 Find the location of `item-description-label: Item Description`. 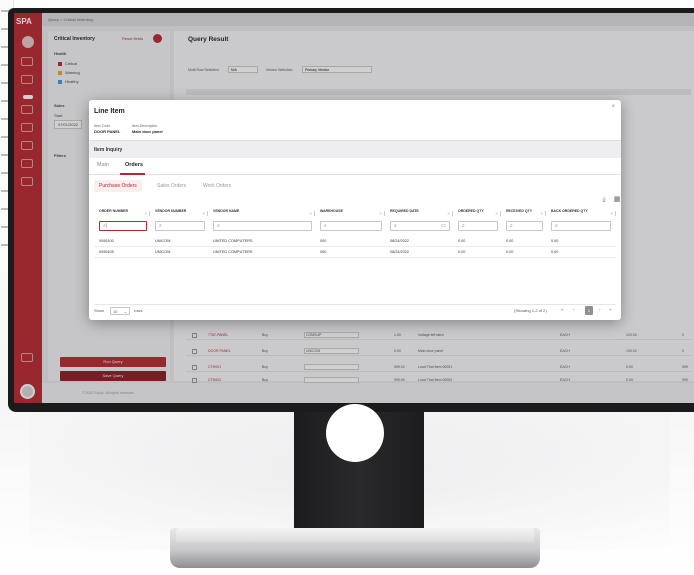

item-description-label: Item Description is located at coordinates (145, 126).